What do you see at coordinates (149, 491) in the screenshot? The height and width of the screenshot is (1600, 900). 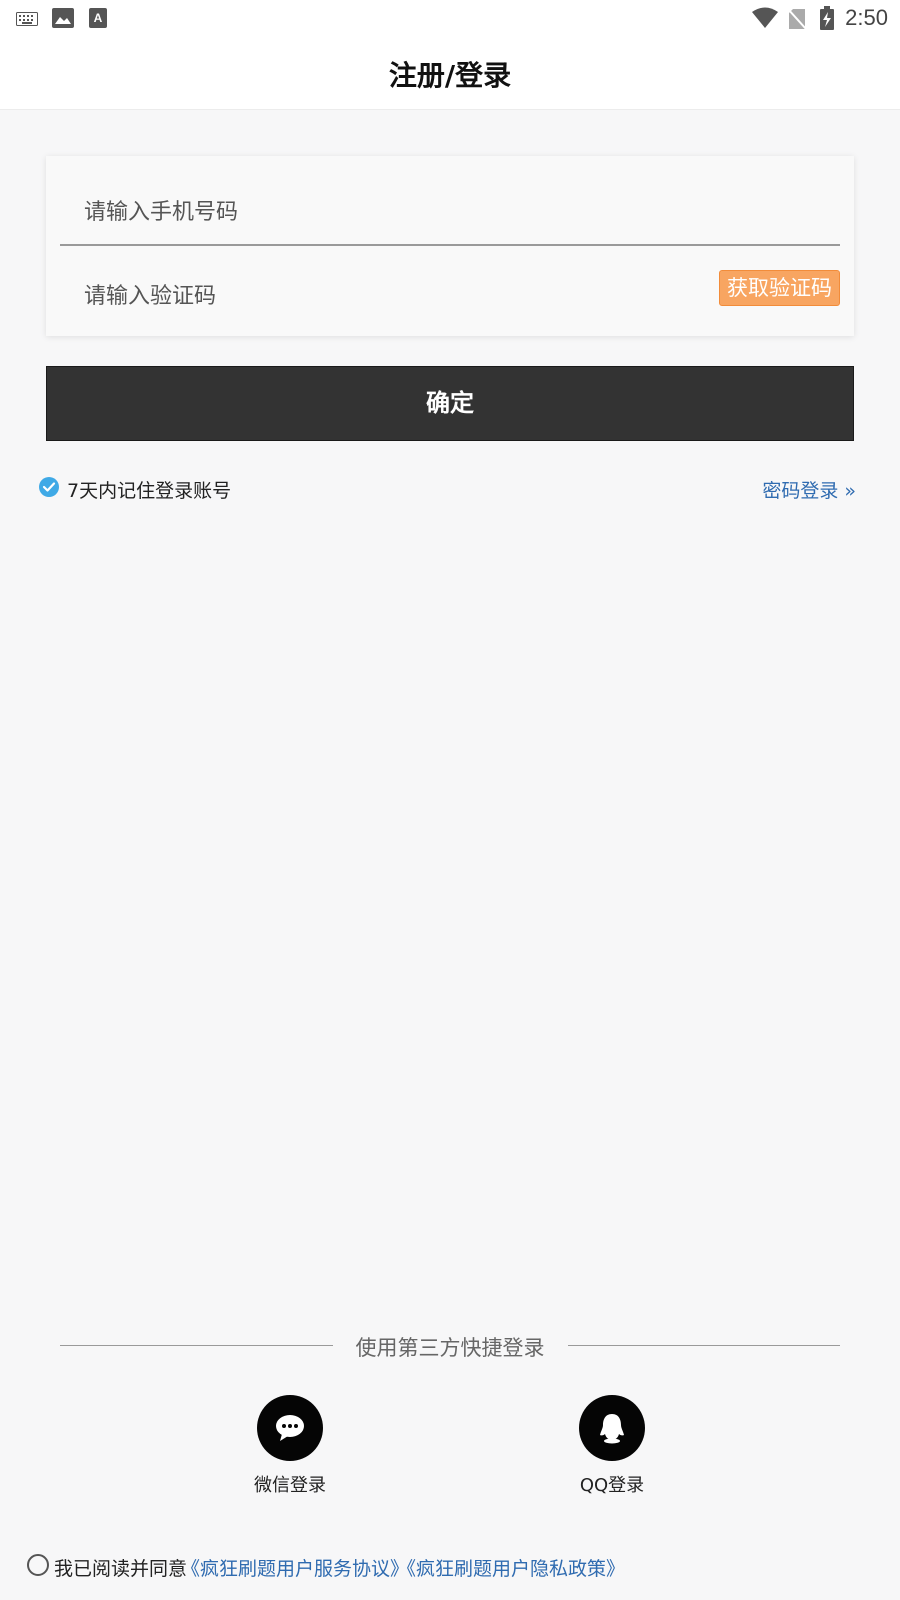 I see `remember-login-label: 7天内记住登录账号` at bounding box center [149, 491].